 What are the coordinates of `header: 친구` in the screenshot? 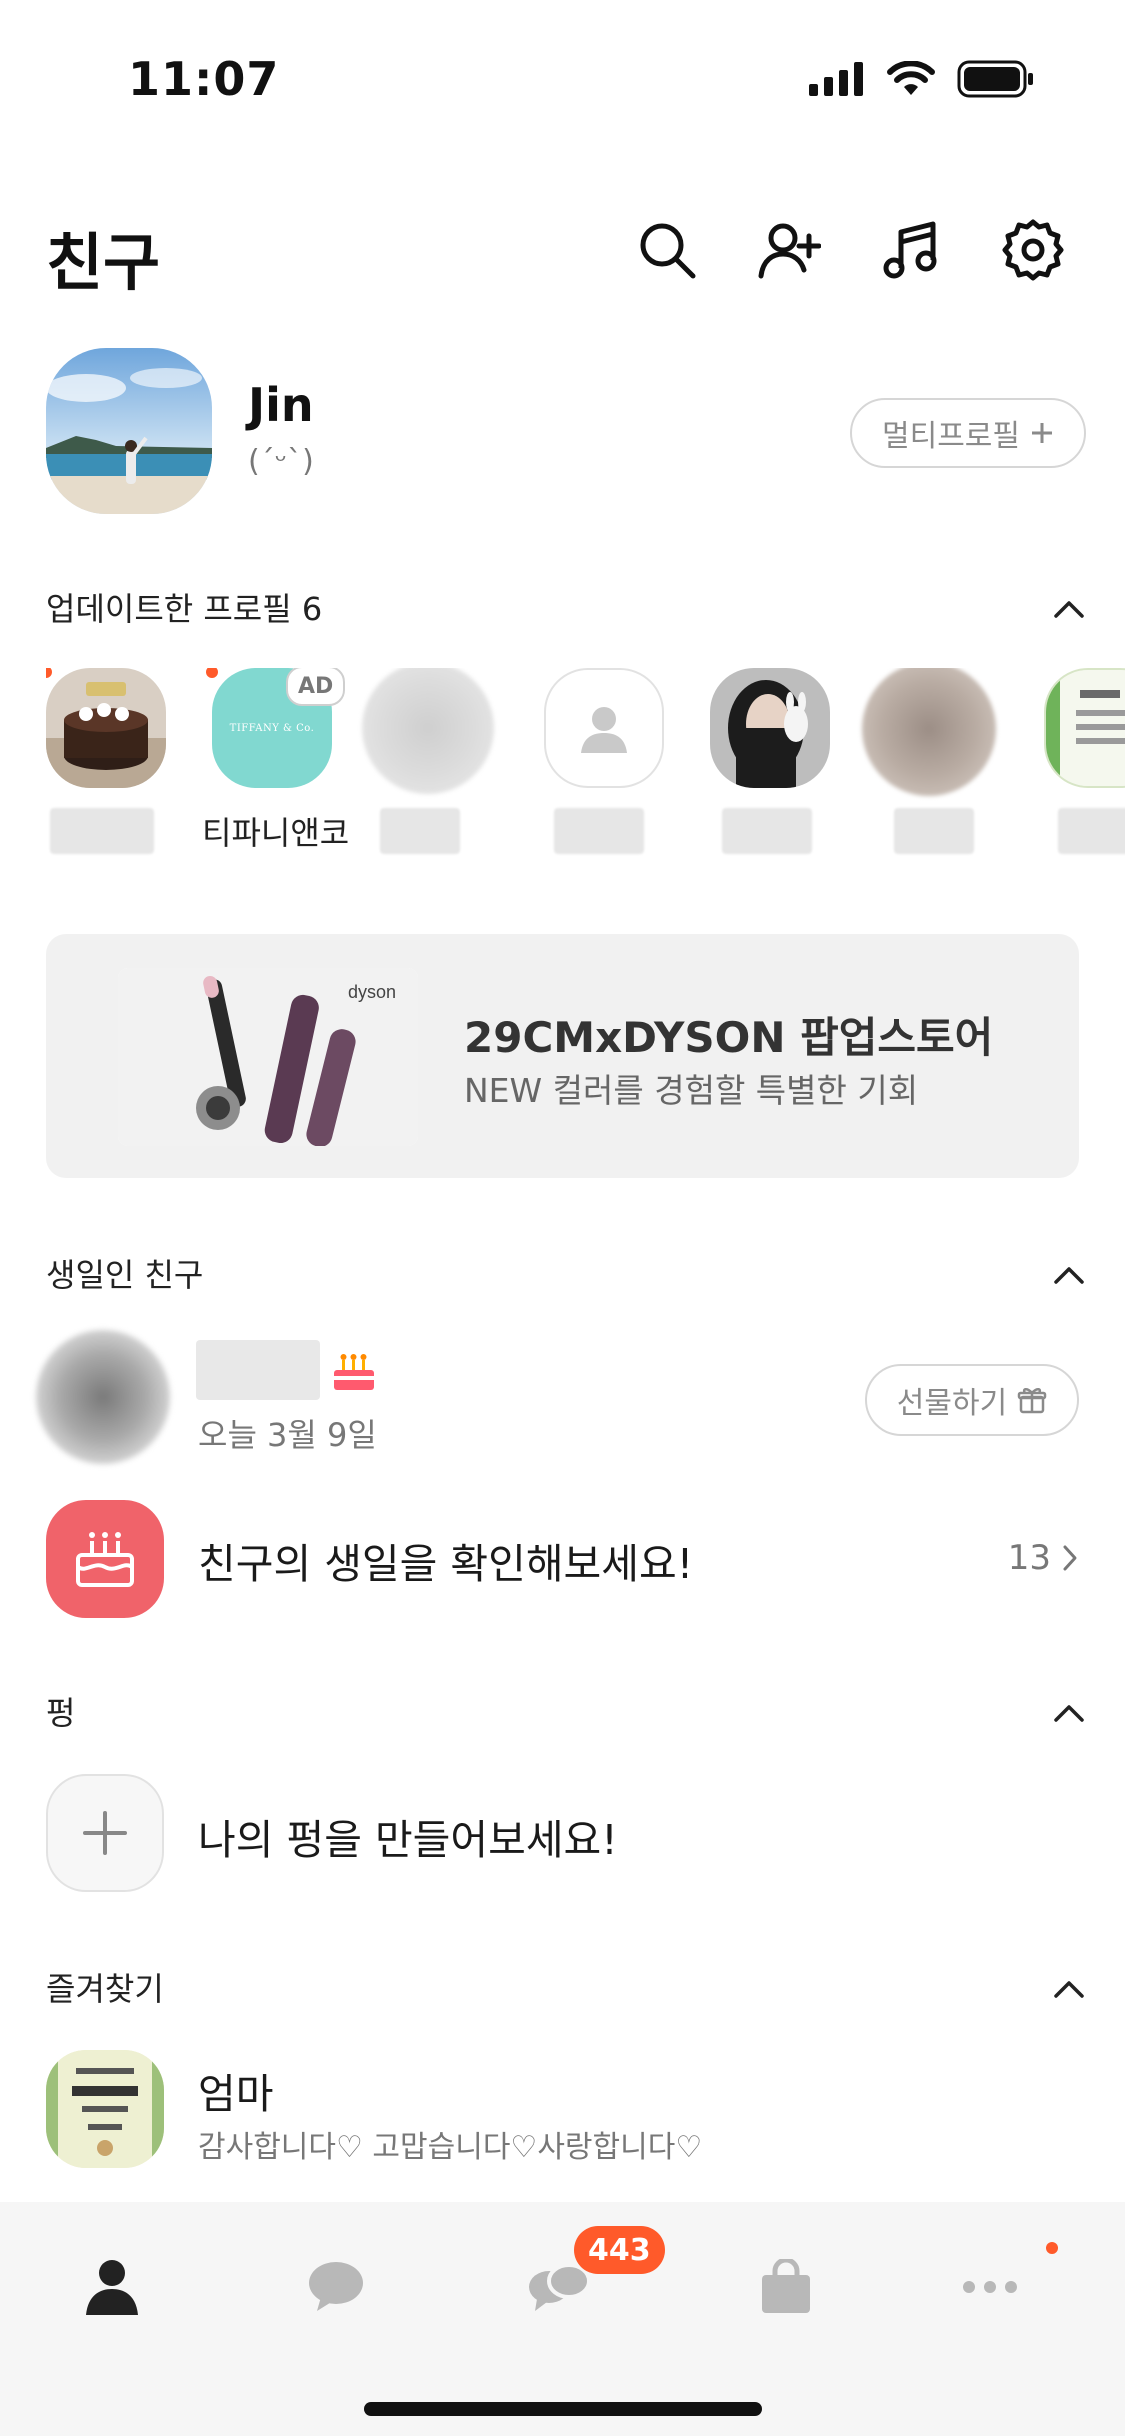 It's located at (562, 250).